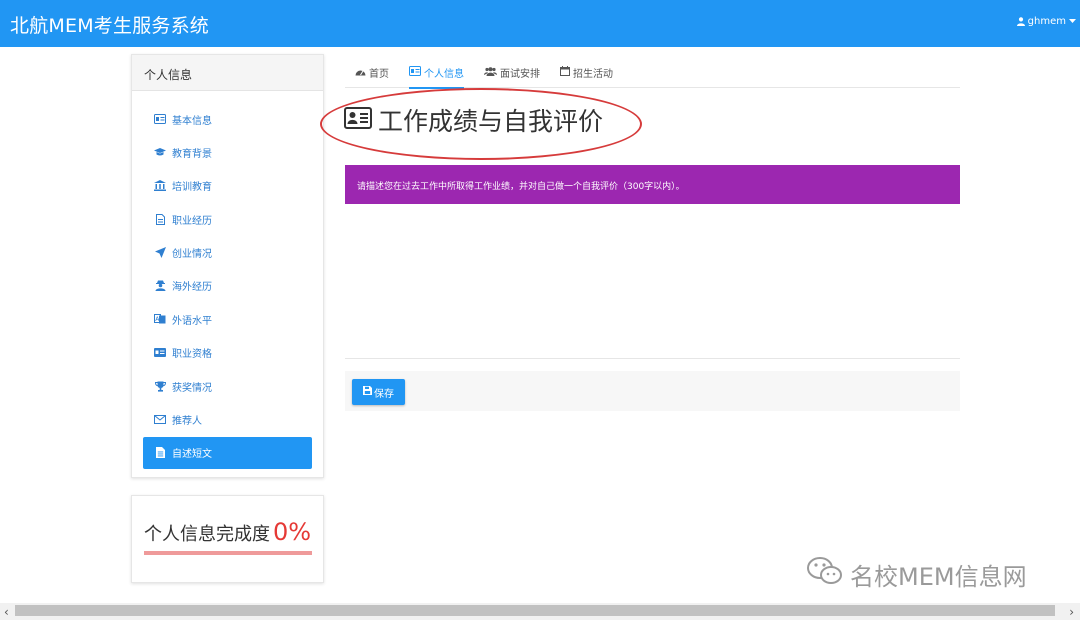 The image size is (1080, 620). What do you see at coordinates (227, 420) in the screenshot?
I see `sidebar-item-referee: 推荐人` at bounding box center [227, 420].